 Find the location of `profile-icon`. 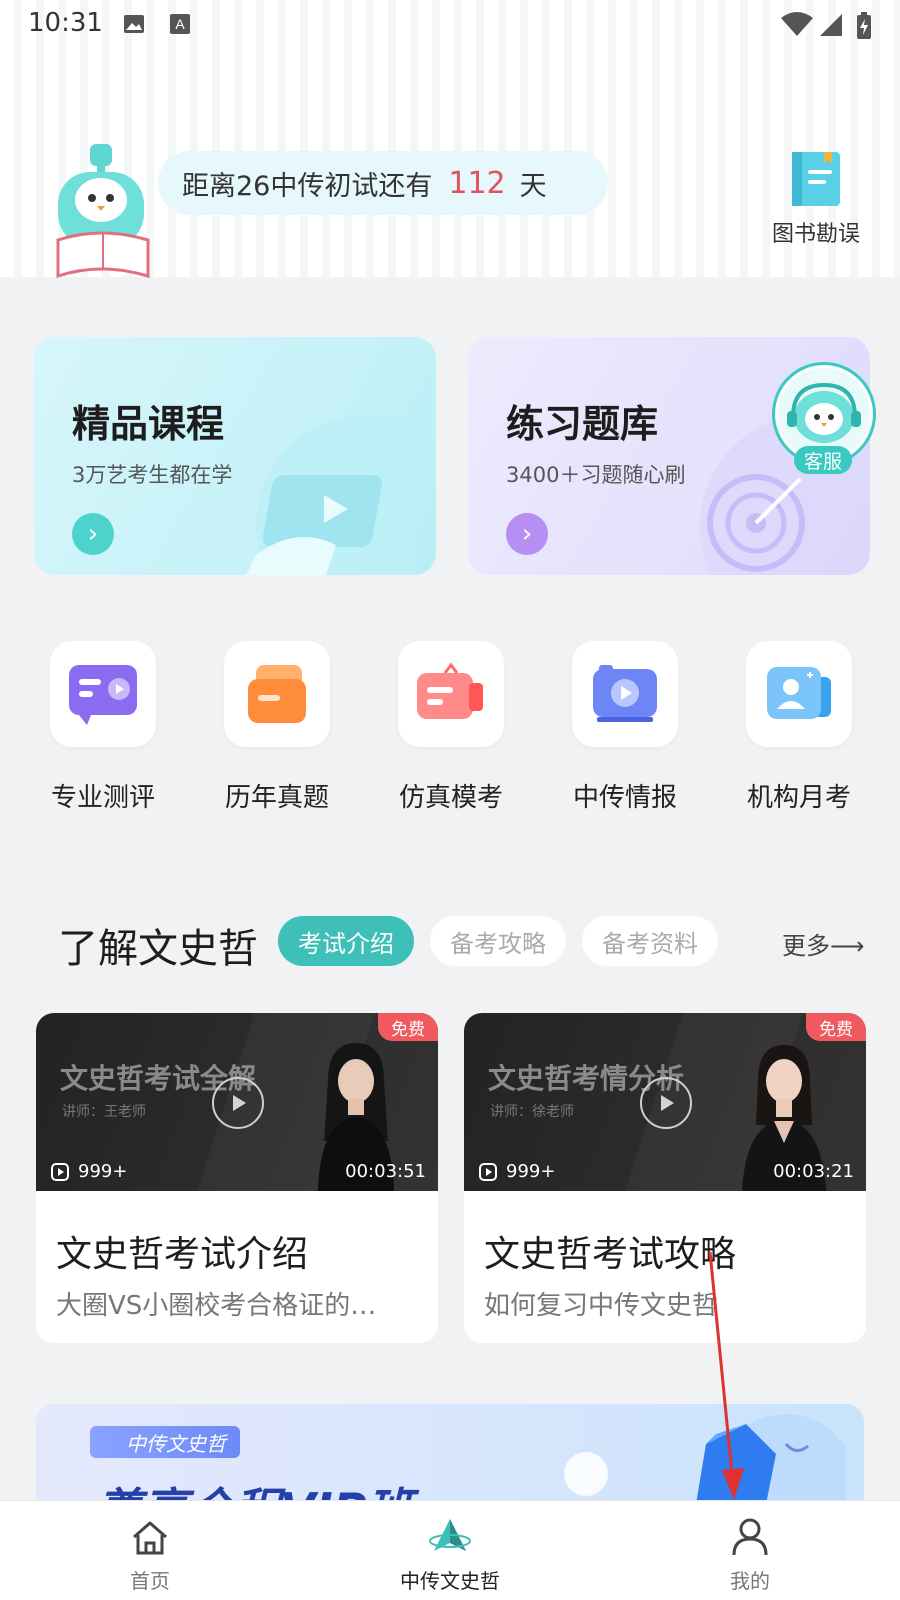

profile-icon is located at coordinates (750, 1537).